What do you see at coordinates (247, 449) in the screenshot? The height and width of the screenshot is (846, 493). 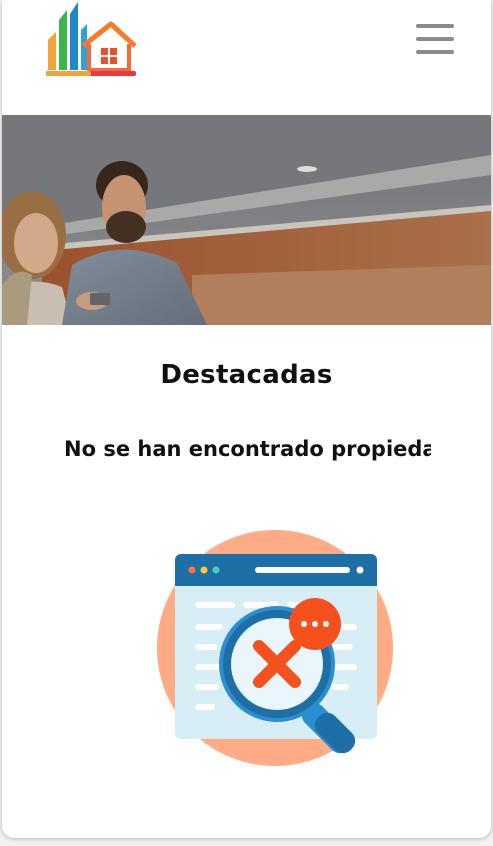 I see `no-properties-message: No se han encontrado propiedades` at bounding box center [247, 449].